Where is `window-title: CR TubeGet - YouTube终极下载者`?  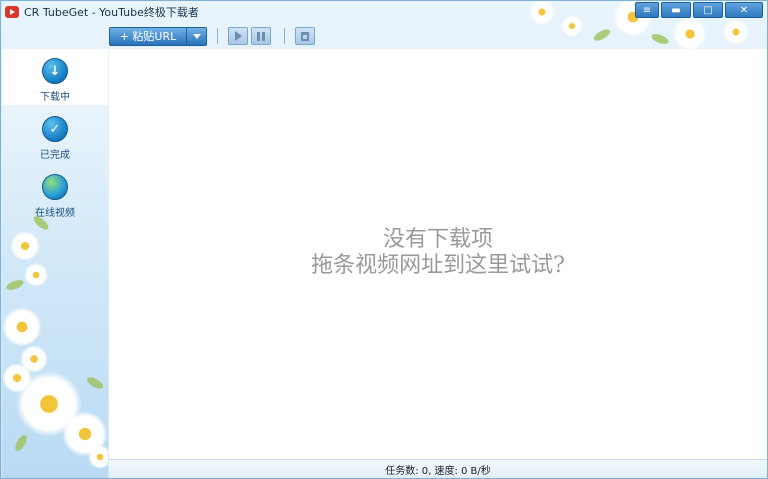
window-title: CR TubeGet - YouTube终极下载者 is located at coordinates (111, 12).